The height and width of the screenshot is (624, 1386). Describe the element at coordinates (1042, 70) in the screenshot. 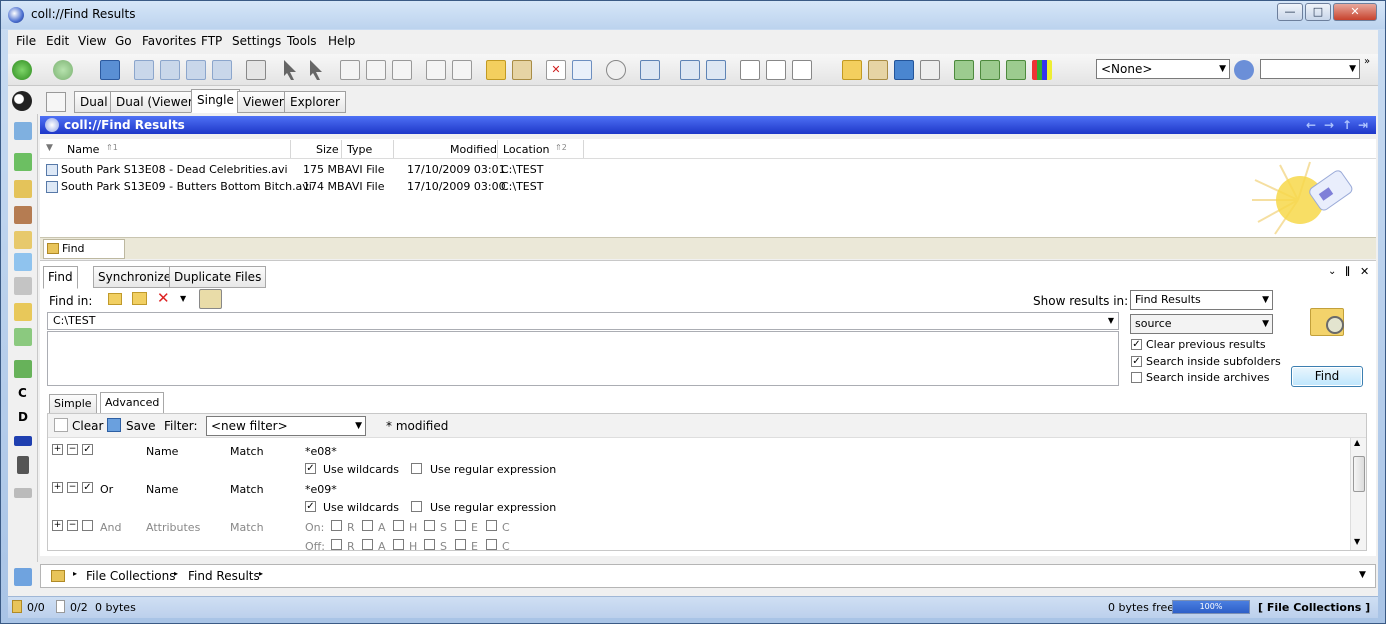

I see `color-icon` at that location.